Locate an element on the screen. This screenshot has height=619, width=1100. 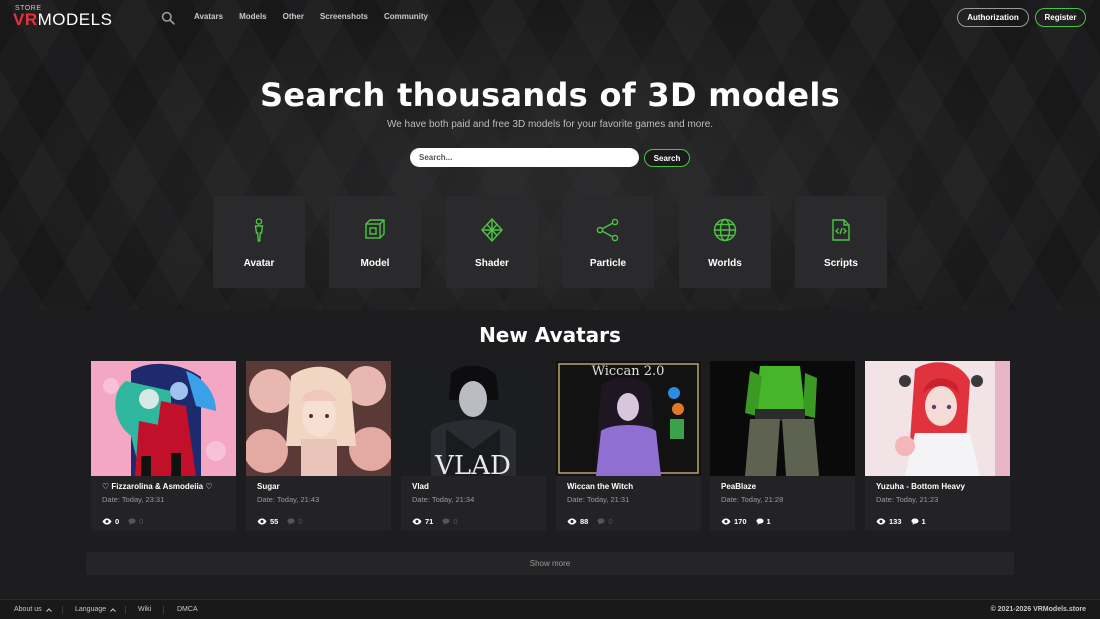
footer-dmca: DMCA is located at coordinates (187, 609).